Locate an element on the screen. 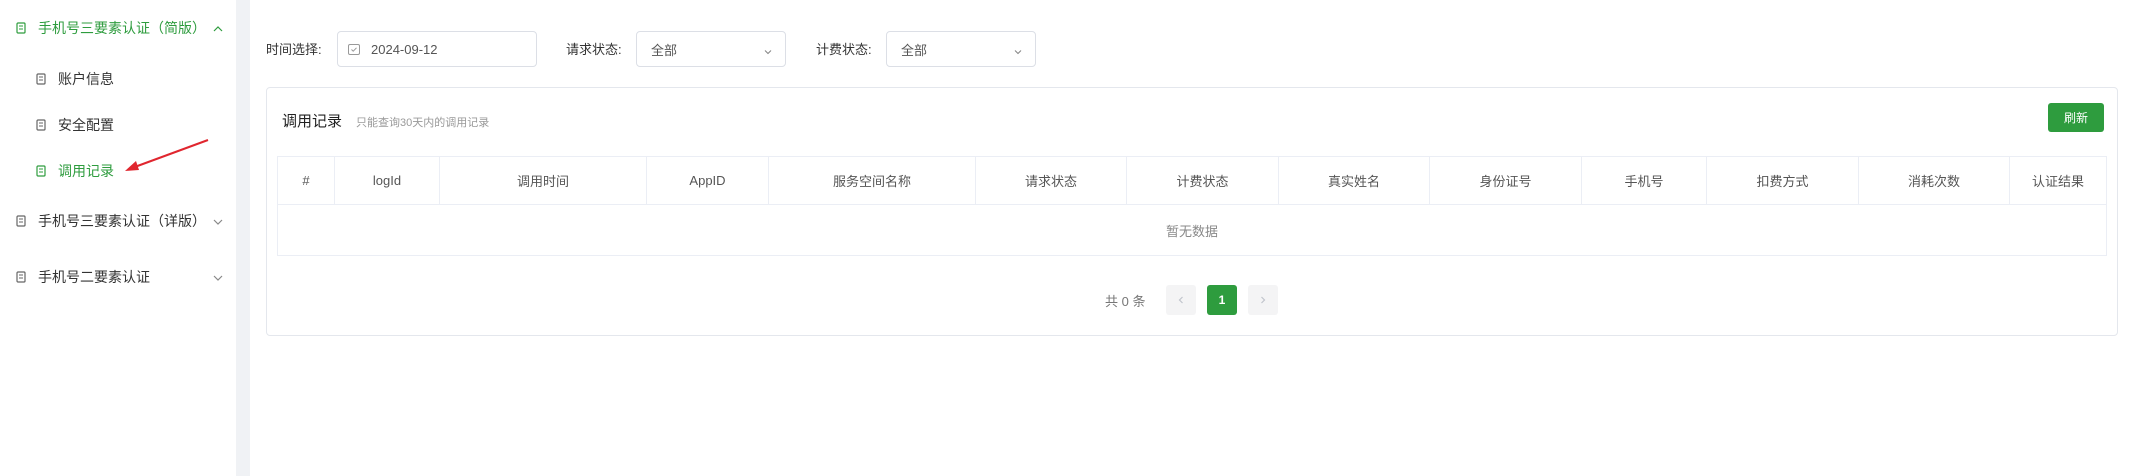  request-status-value: 全部 is located at coordinates (664, 50).